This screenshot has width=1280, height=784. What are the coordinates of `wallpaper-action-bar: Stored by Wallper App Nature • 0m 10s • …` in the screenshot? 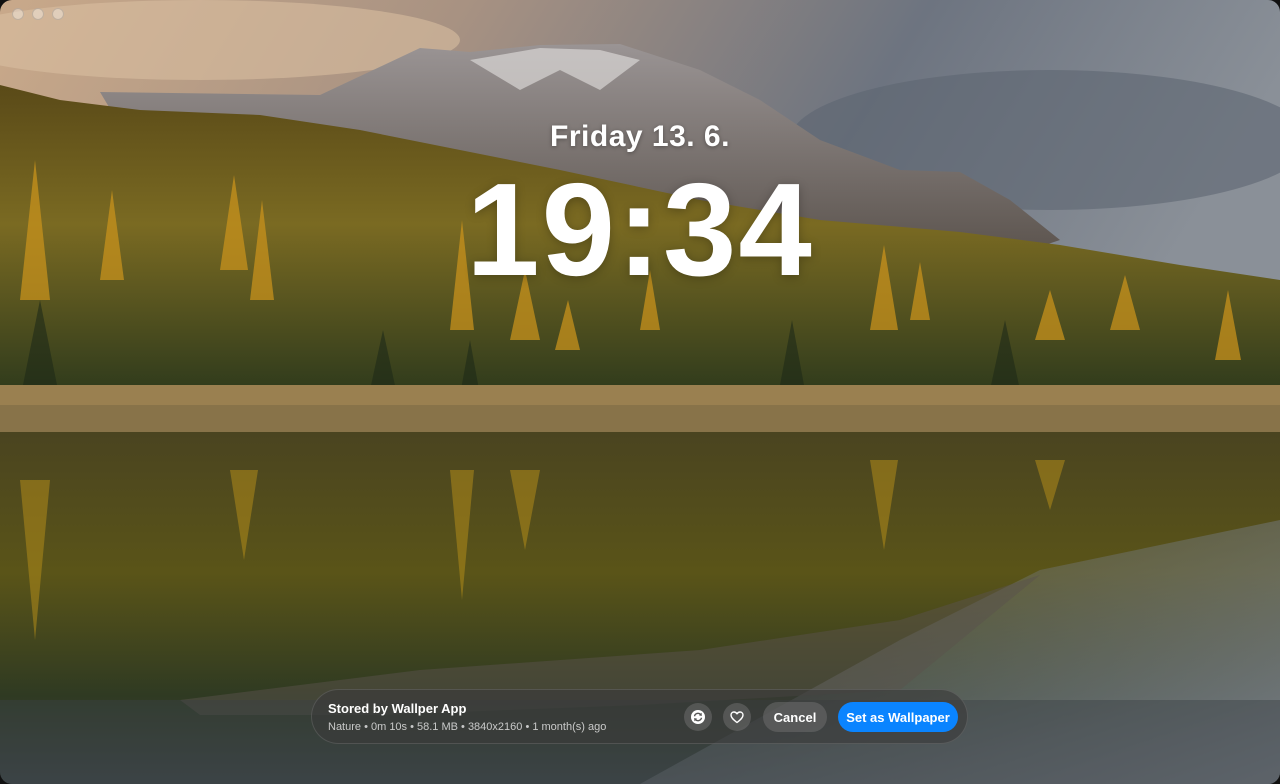 It's located at (639, 716).